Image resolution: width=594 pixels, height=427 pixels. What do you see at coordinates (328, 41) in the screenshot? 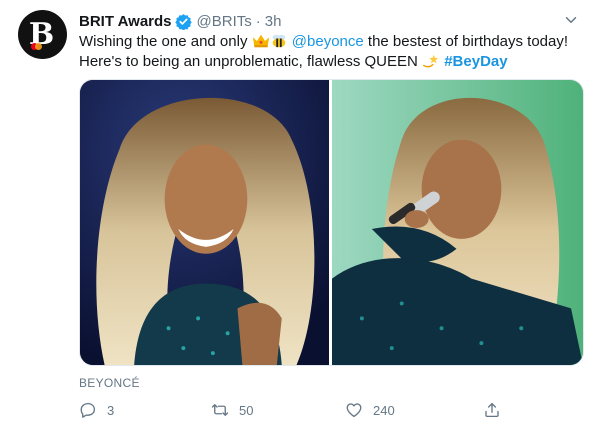
I see `mention-link: @beyonce` at bounding box center [328, 41].